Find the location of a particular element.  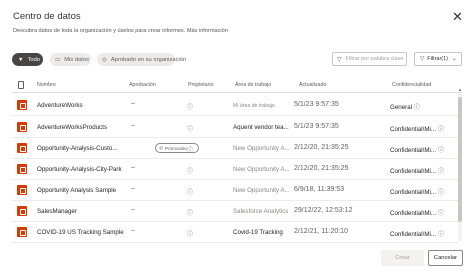

row-updated: 2/12/21, 11:20:10 is located at coordinates (321, 231).